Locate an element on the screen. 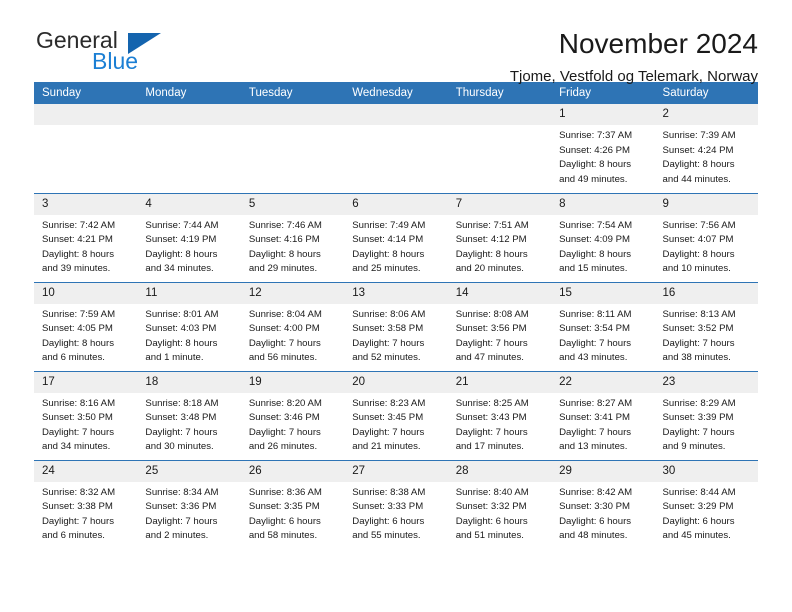  sunset-text: Sunset: 3:33 PM is located at coordinates (388, 507).